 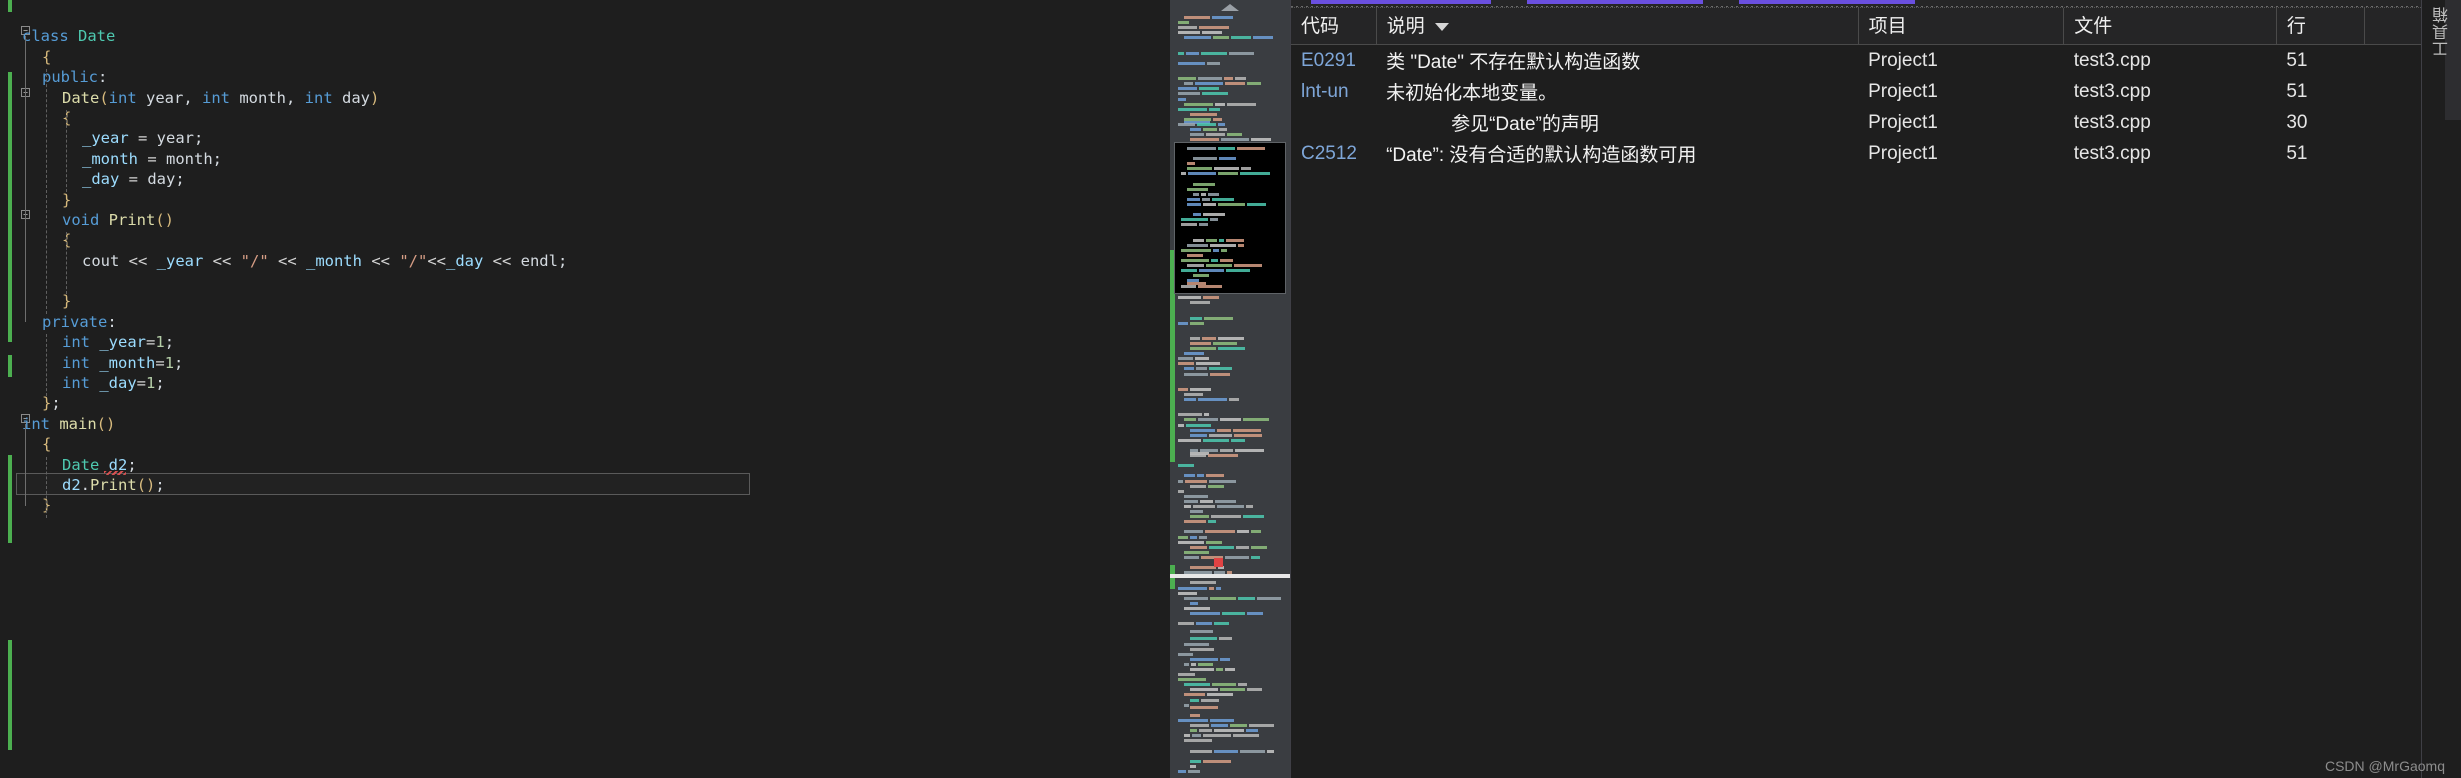 I want to click on error-list-row: 参见“Date”的声明 Project1 test3.cpp 30, so click(x=1856, y=122).